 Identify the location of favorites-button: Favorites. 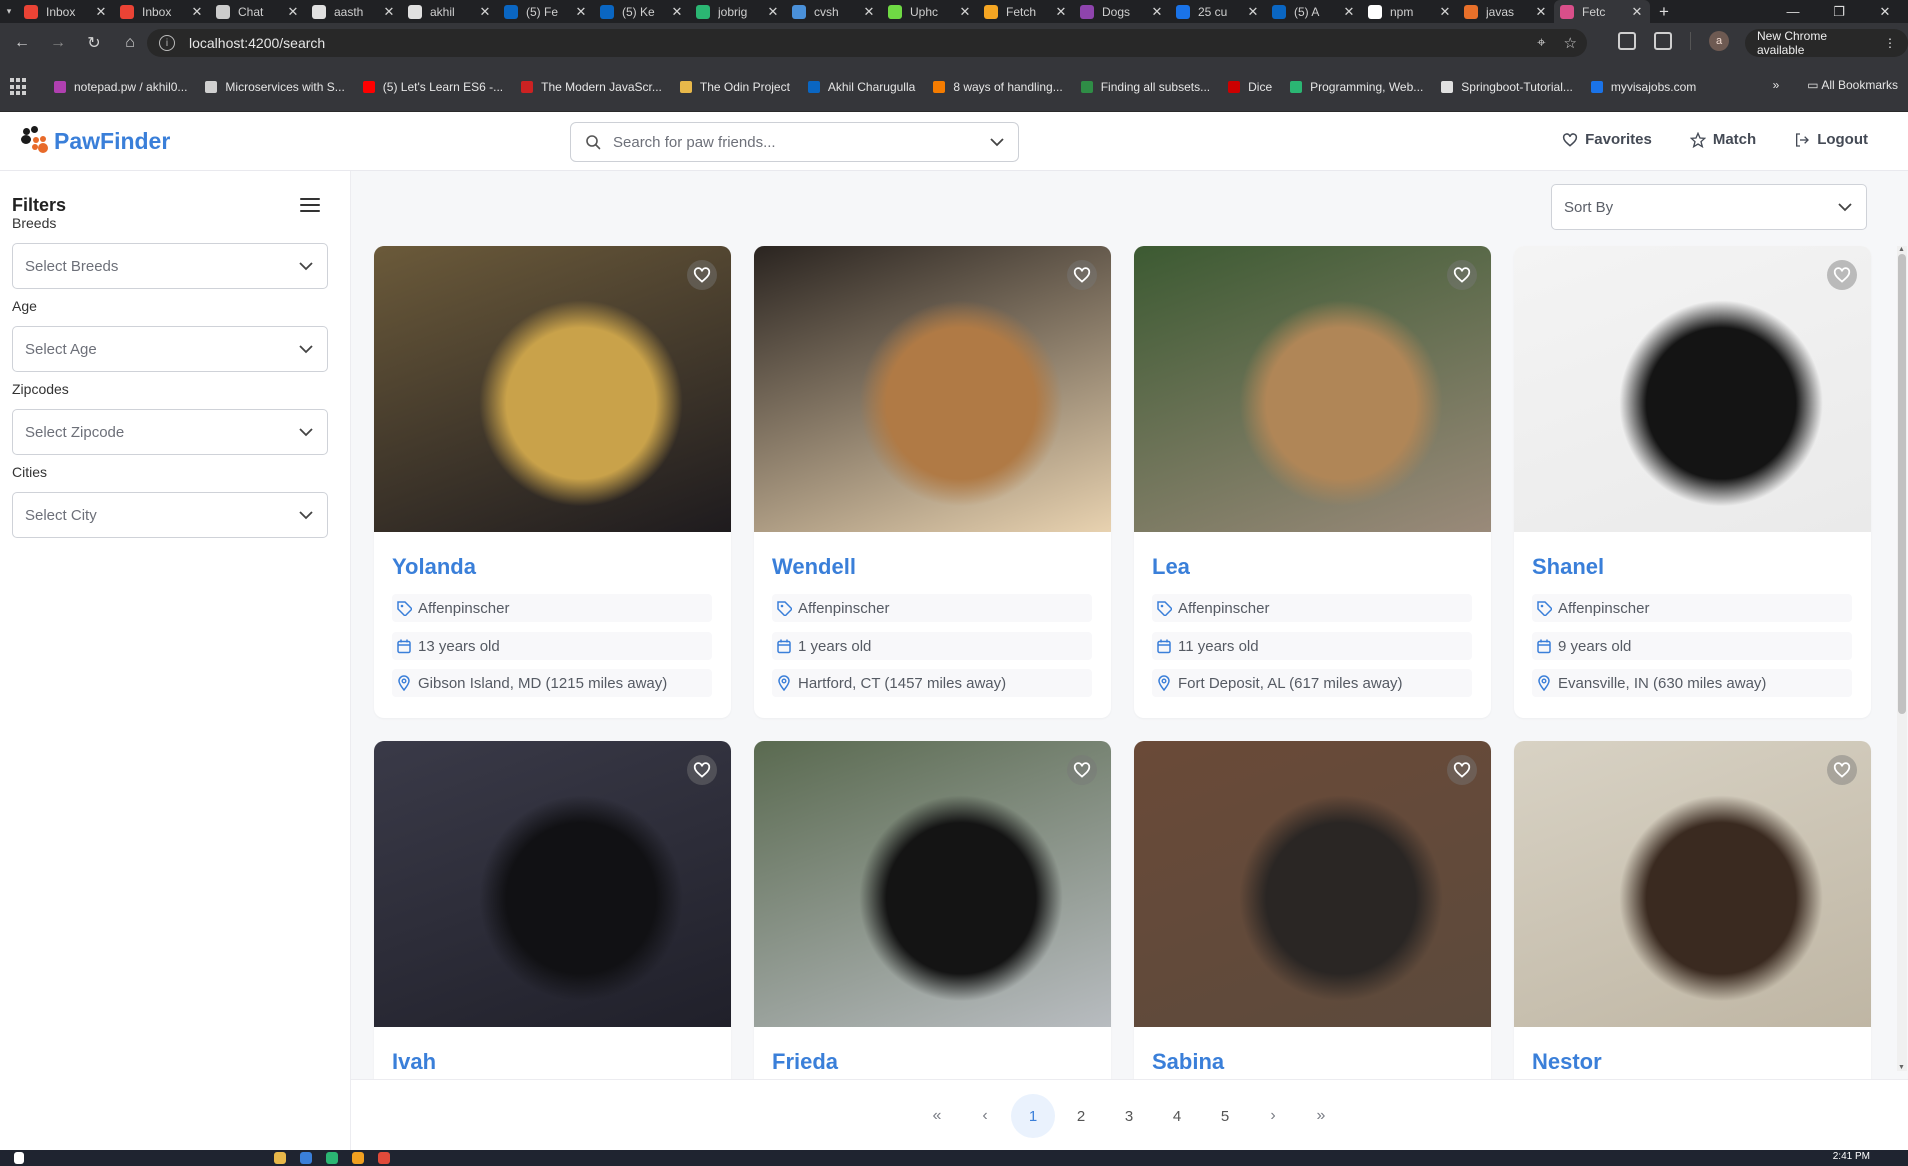
(1607, 139).